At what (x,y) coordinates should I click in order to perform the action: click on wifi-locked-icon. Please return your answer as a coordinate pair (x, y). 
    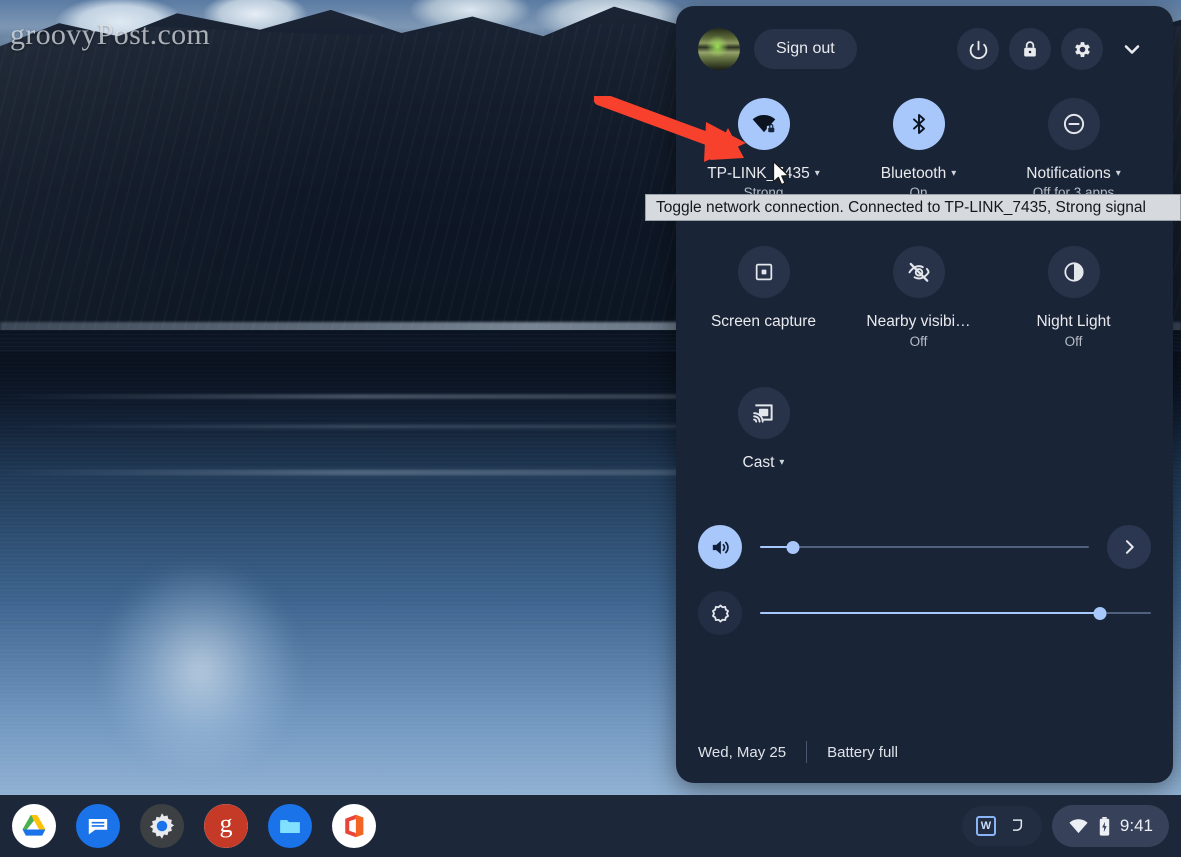
    Looking at the image, I should click on (764, 124).